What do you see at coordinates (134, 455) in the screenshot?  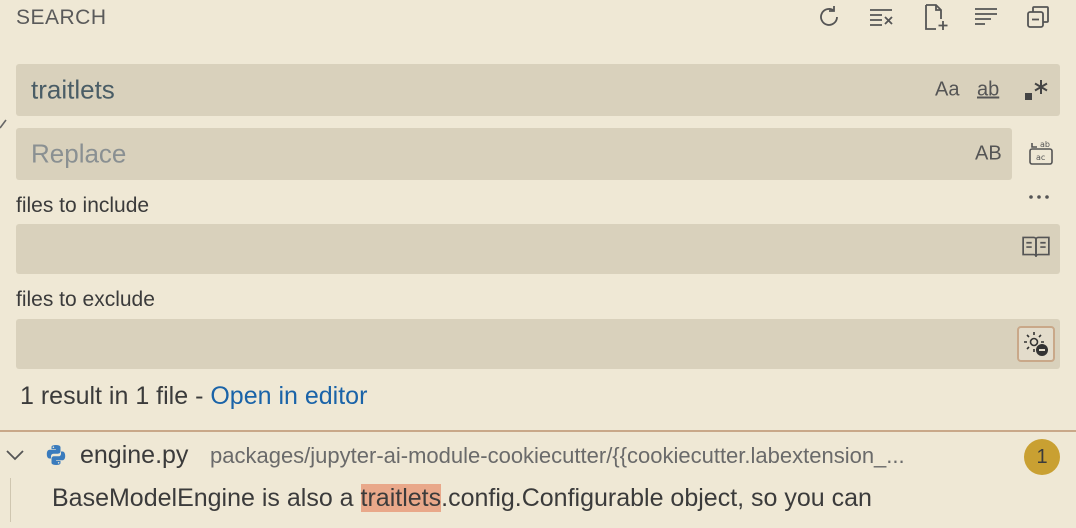 I see `result-file-name: engine.py` at bounding box center [134, 455].